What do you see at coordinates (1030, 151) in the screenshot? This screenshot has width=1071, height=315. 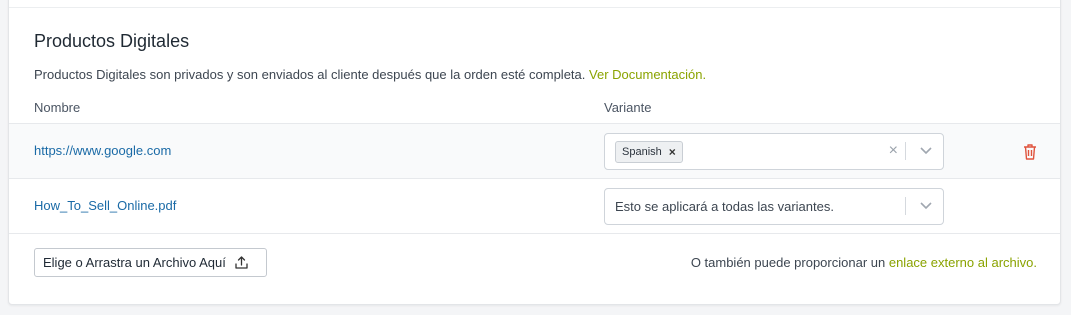 I see `trash-icon` at bounding box center [1030, 151].